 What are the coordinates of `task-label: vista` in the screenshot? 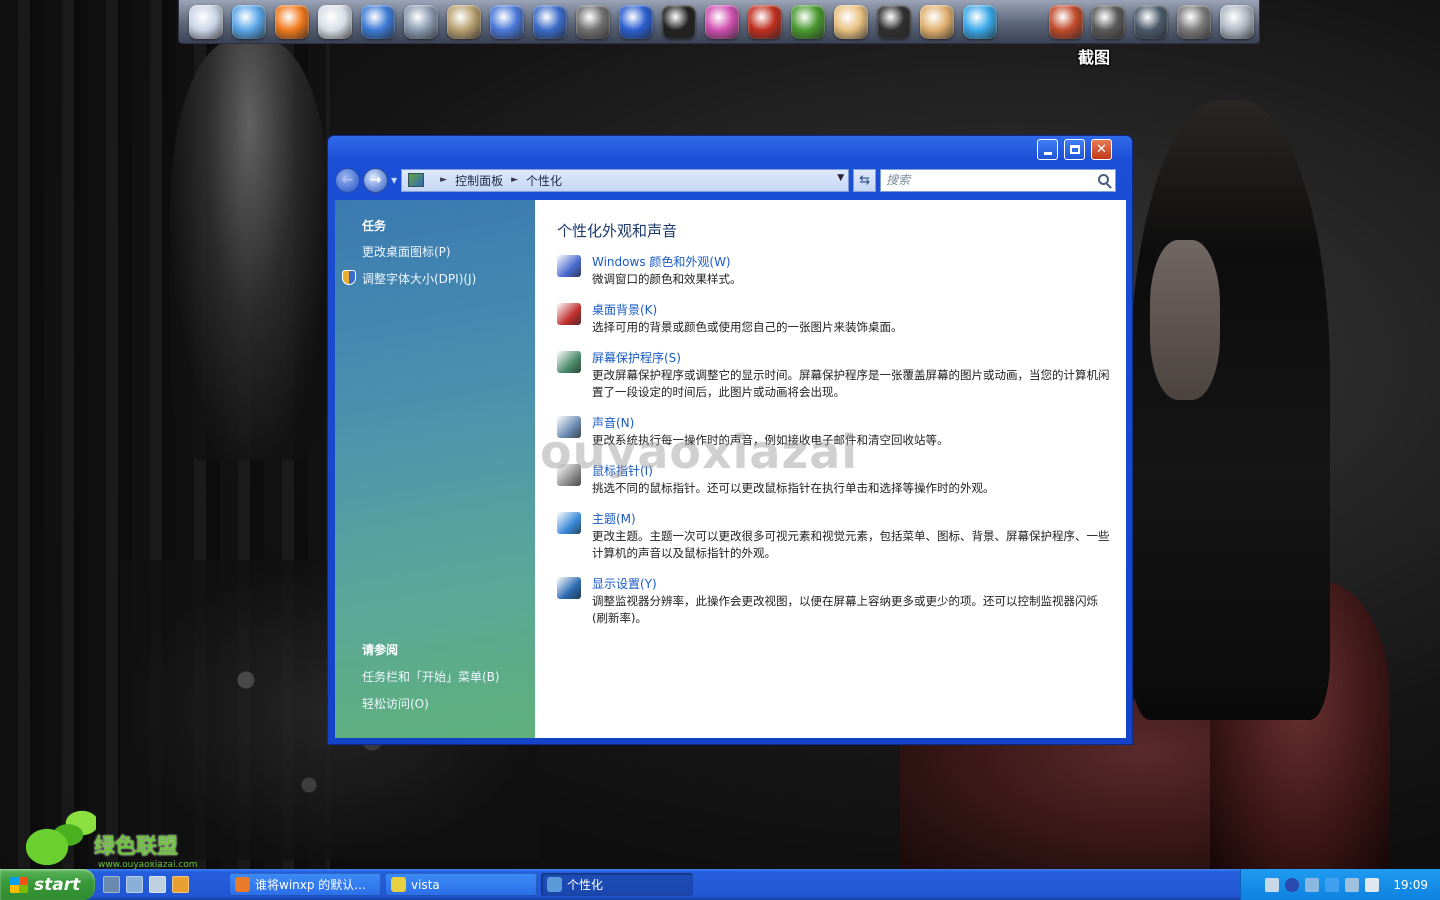 It's located at (425, 884).